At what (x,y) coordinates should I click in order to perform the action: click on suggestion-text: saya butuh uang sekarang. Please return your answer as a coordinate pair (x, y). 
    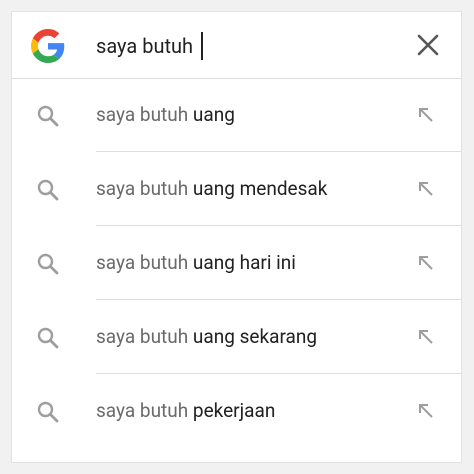
    Looking at the image, I should click on (206, 337).